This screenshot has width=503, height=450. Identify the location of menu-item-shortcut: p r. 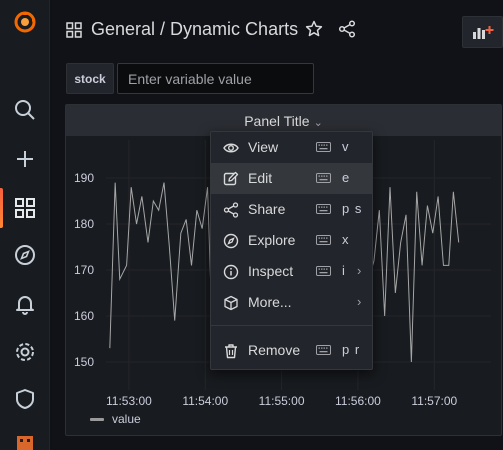
(351, 349).